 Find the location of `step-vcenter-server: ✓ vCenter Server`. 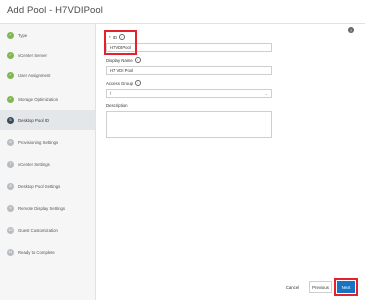

step-vcenter-server: ✓ vCenter Server is located at coordinates (47, 55).